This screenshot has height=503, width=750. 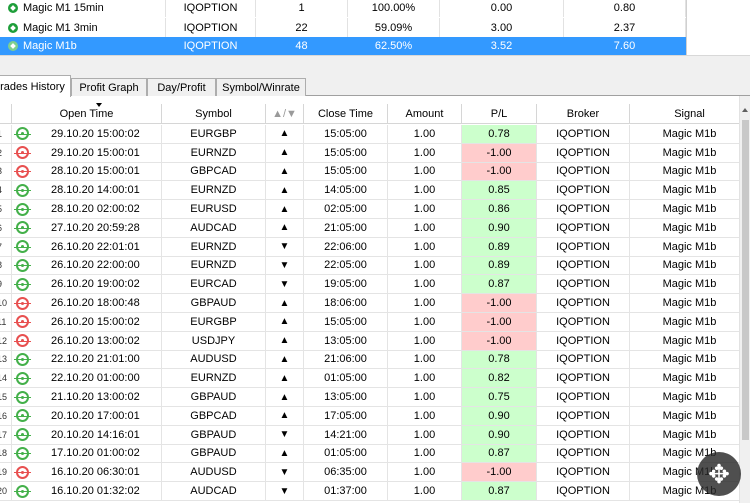 I want to click on panel-splitter, so click(x=375, y=65).